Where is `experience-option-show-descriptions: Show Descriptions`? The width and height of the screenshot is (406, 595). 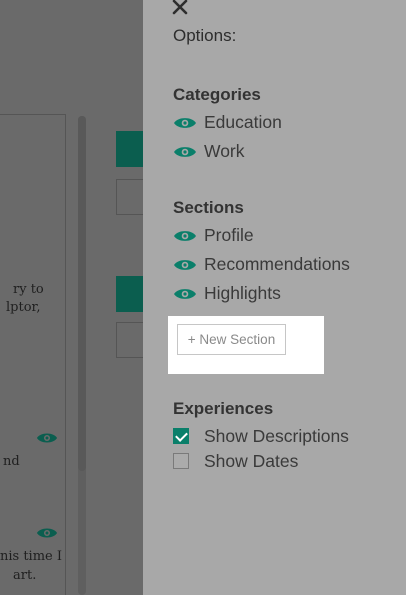 experience-option-show-descriptions: Show Descriptions is located at coordinates (261, 436).